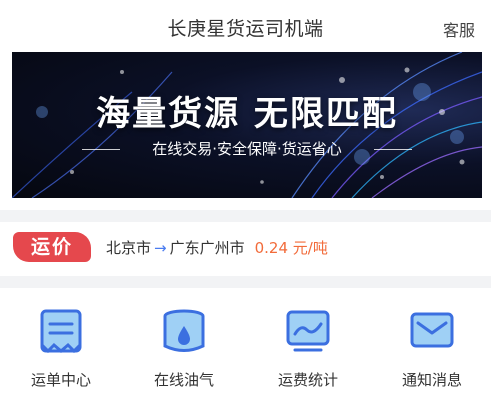 The height and width of the screenshot is (400, 491). I want to click on message-icon, so click(432, 330).